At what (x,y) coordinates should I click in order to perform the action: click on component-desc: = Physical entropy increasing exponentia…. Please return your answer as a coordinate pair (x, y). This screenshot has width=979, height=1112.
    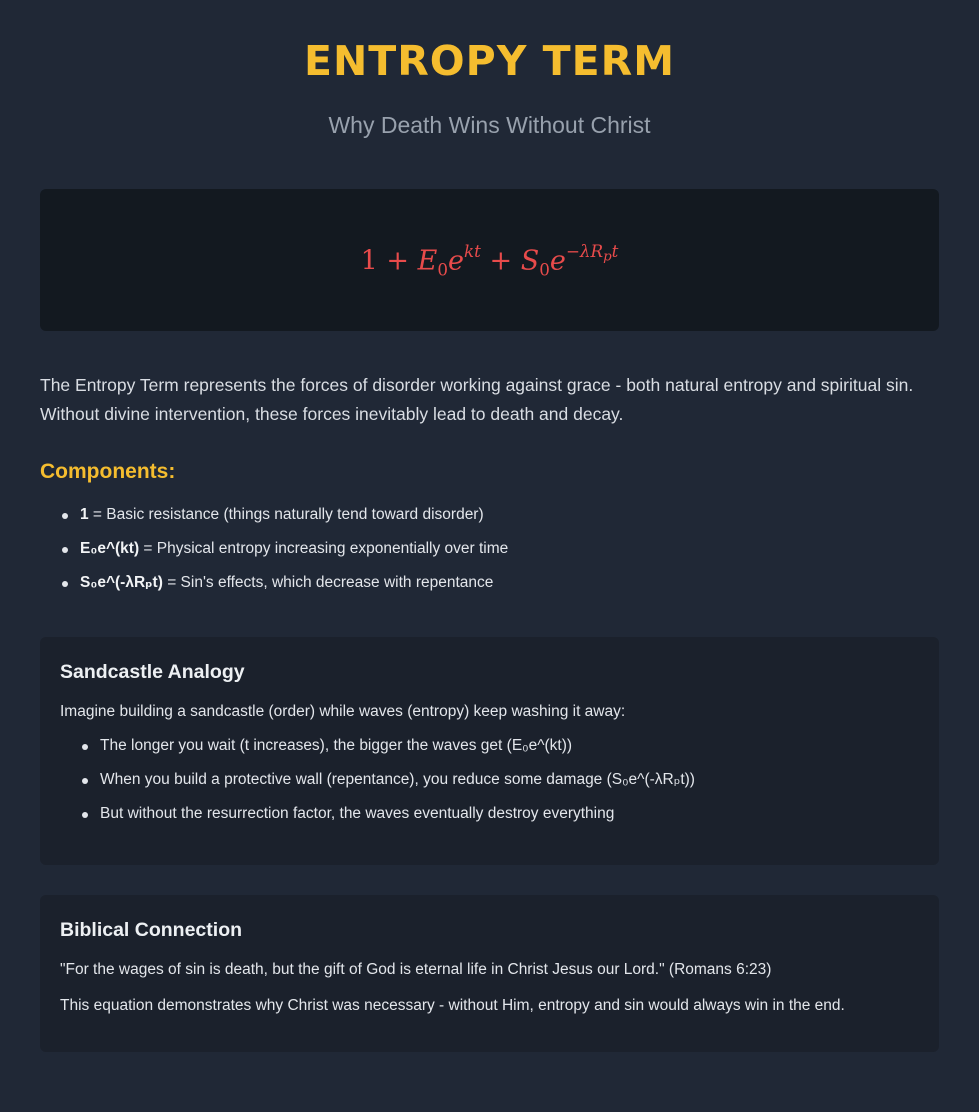
    Looking at the image, I should click on (324, 548).